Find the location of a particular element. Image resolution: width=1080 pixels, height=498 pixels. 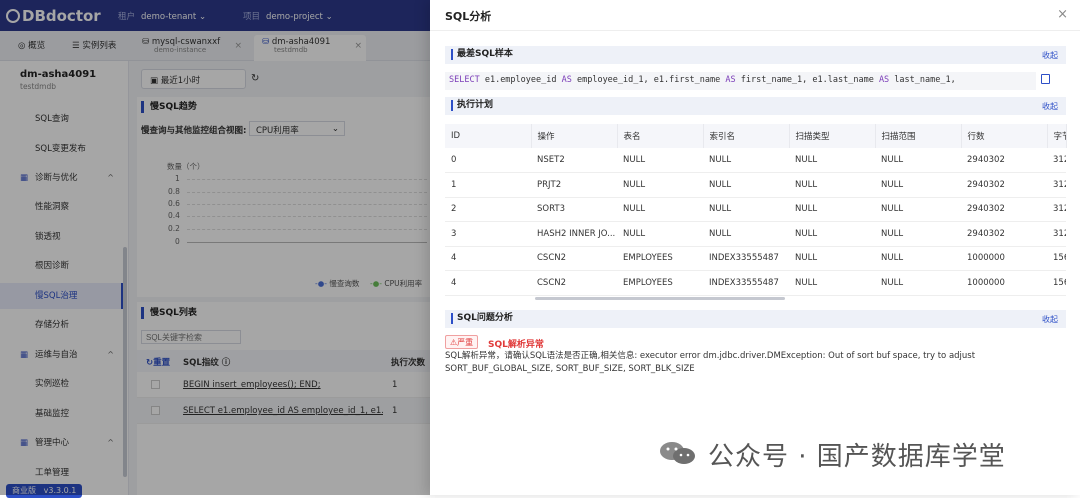

plan-col-header: 字节 is located at coordinates (1057, 136).